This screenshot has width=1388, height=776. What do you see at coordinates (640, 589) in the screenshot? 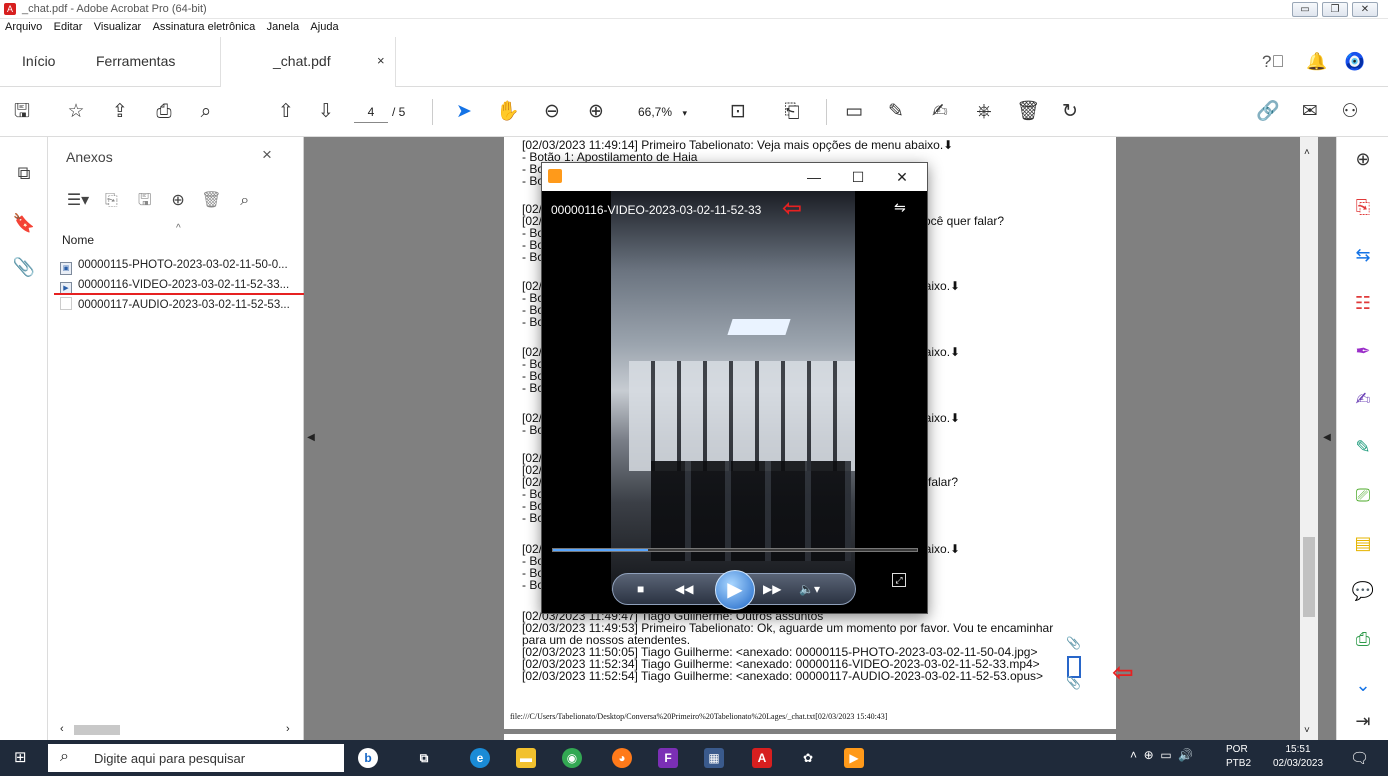
I see `stop-icon: ■` at bounding box center [640, 589].